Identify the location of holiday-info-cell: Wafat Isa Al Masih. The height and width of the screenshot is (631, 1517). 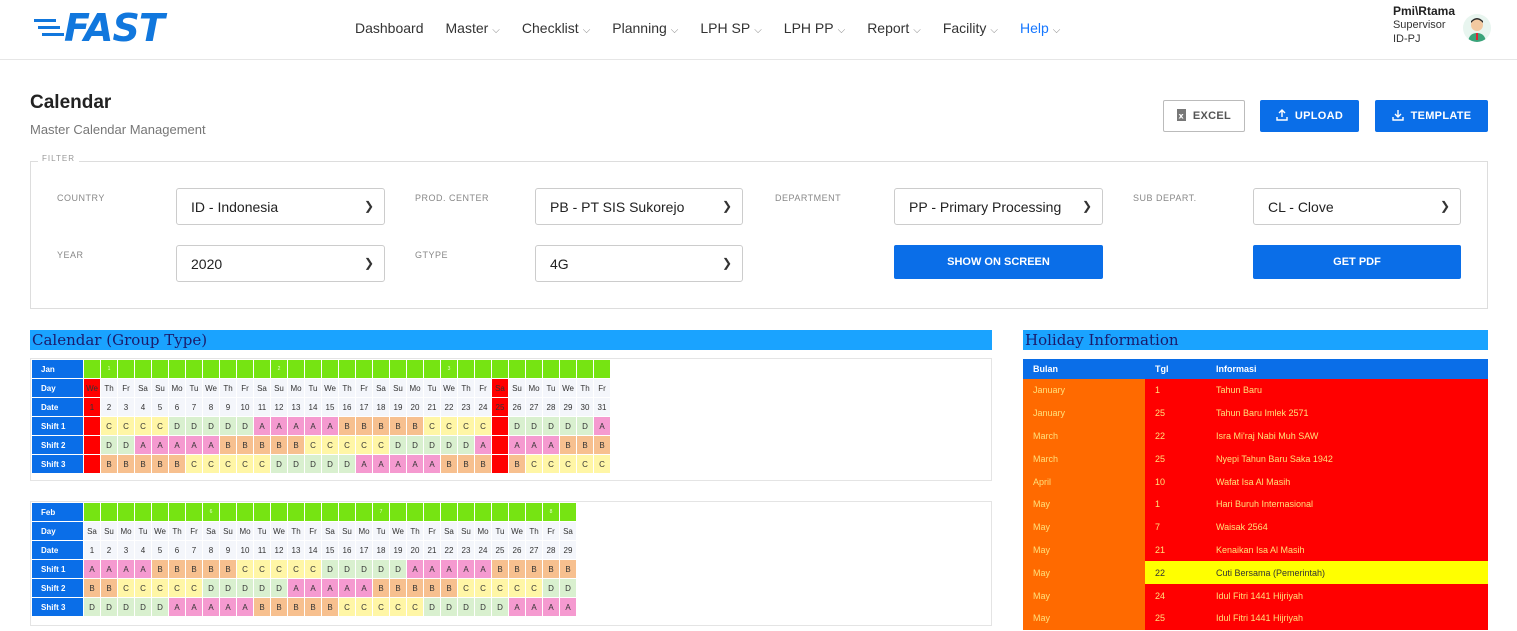
(1347, 481).